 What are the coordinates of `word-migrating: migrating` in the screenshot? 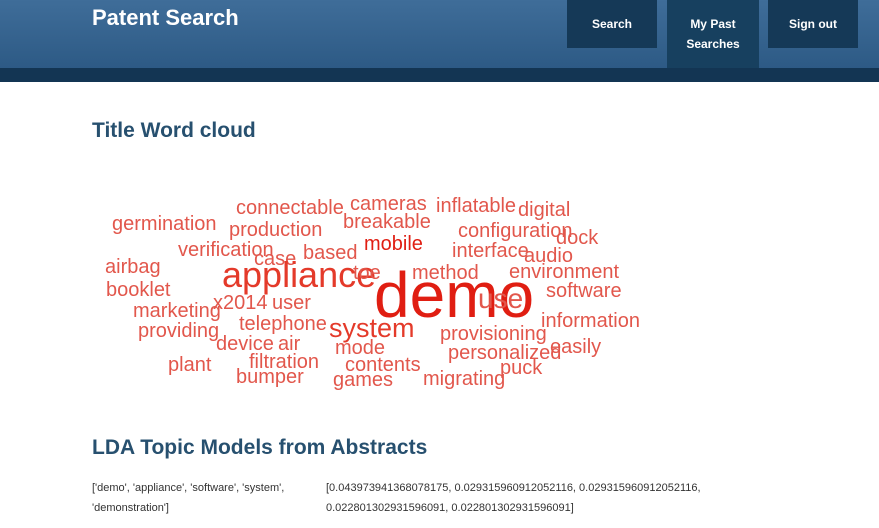 It's located at (464, 379).